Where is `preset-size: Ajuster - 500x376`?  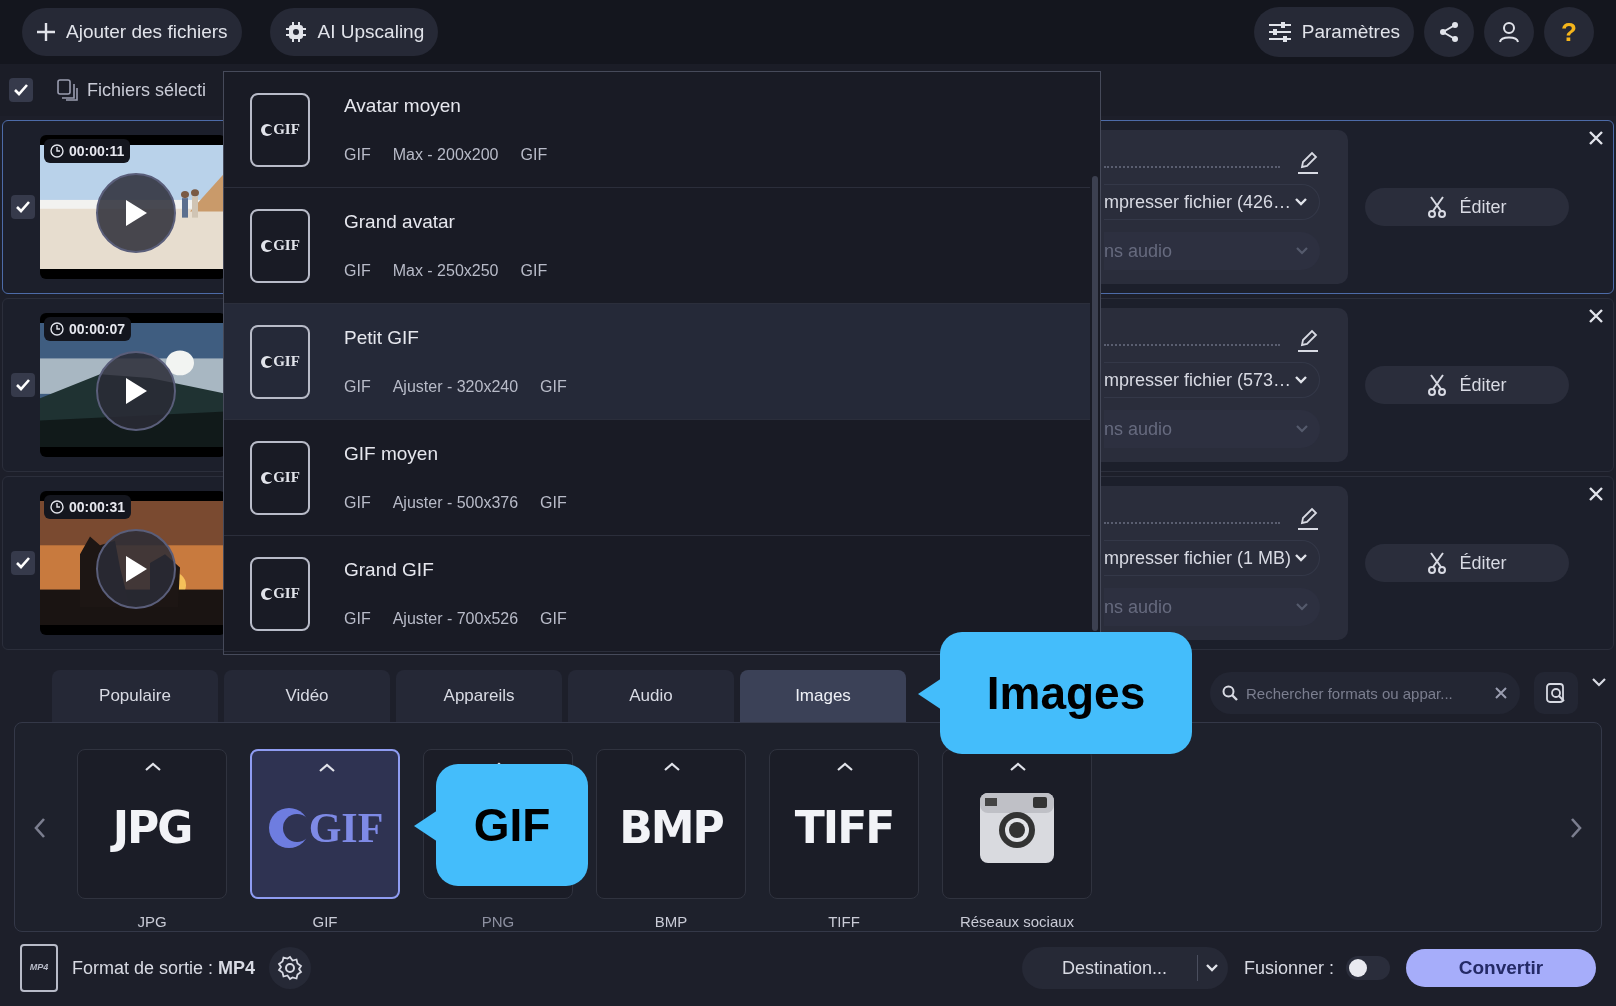 preset-size: Ajuster - 500x376 is located at coordinates (455, 502).